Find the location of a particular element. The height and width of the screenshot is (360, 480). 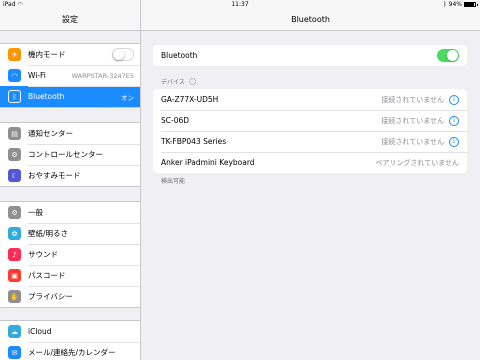

sidebar-item-label: パスコード is located at coordinates (47, 275).